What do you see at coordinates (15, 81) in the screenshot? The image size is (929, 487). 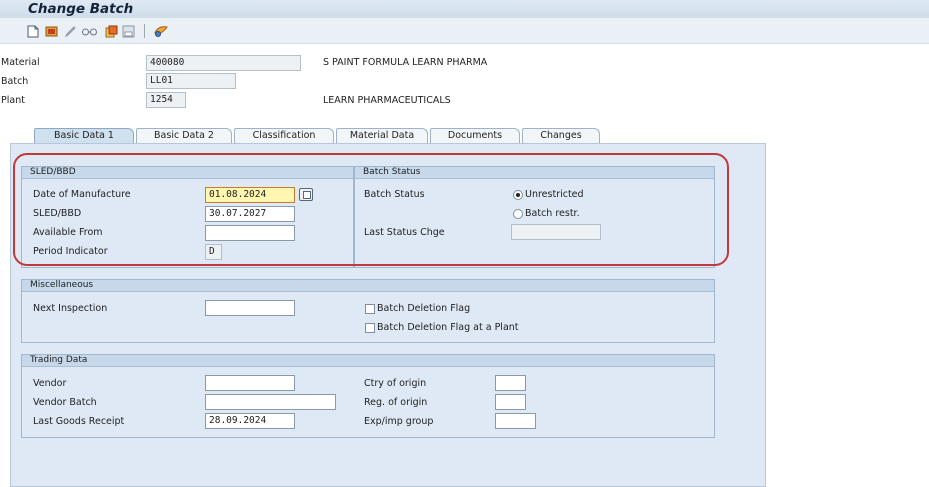 I see `batch-label: Batch` at bounding box center [15, 81].